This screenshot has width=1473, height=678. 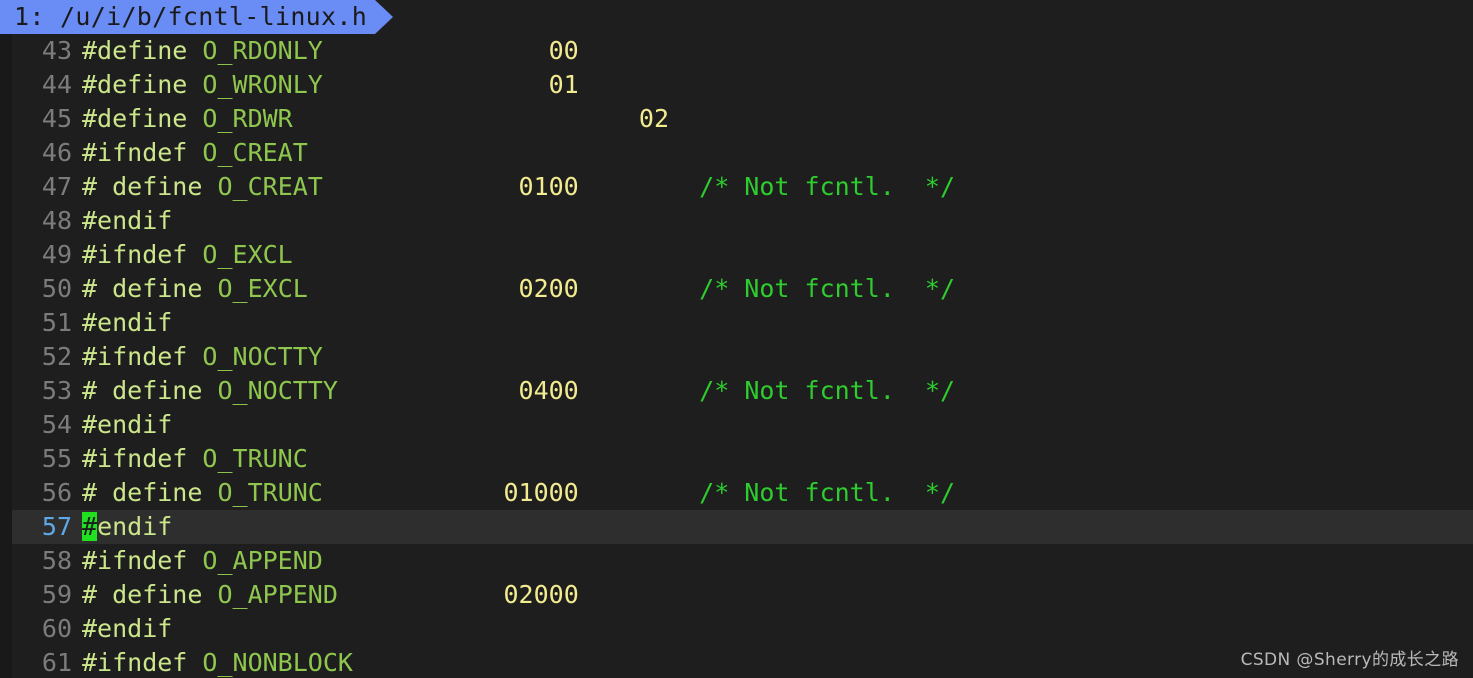 I want to click on line-number: 47, so click(x=56, y=186).